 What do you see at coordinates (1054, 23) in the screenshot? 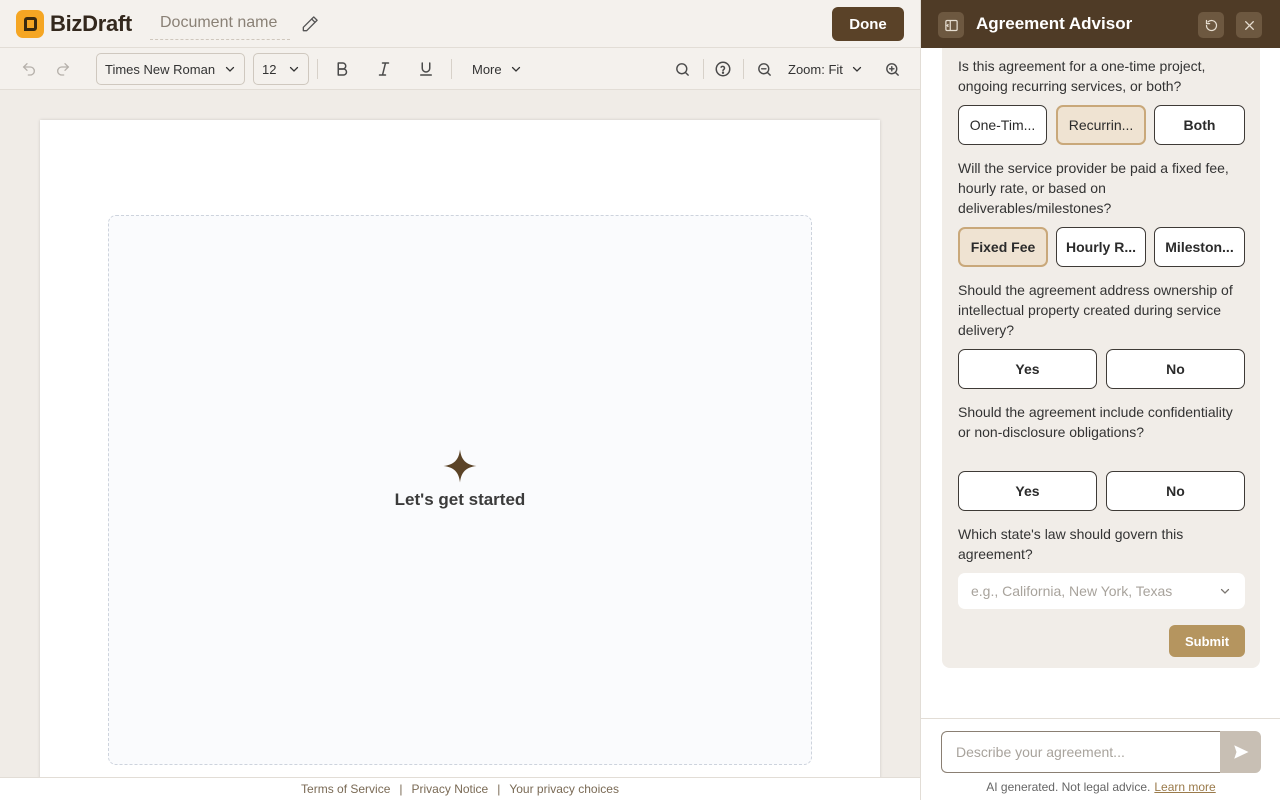
I see `panel-title: Agreement Advisor` at bounding box center [1054, 23].